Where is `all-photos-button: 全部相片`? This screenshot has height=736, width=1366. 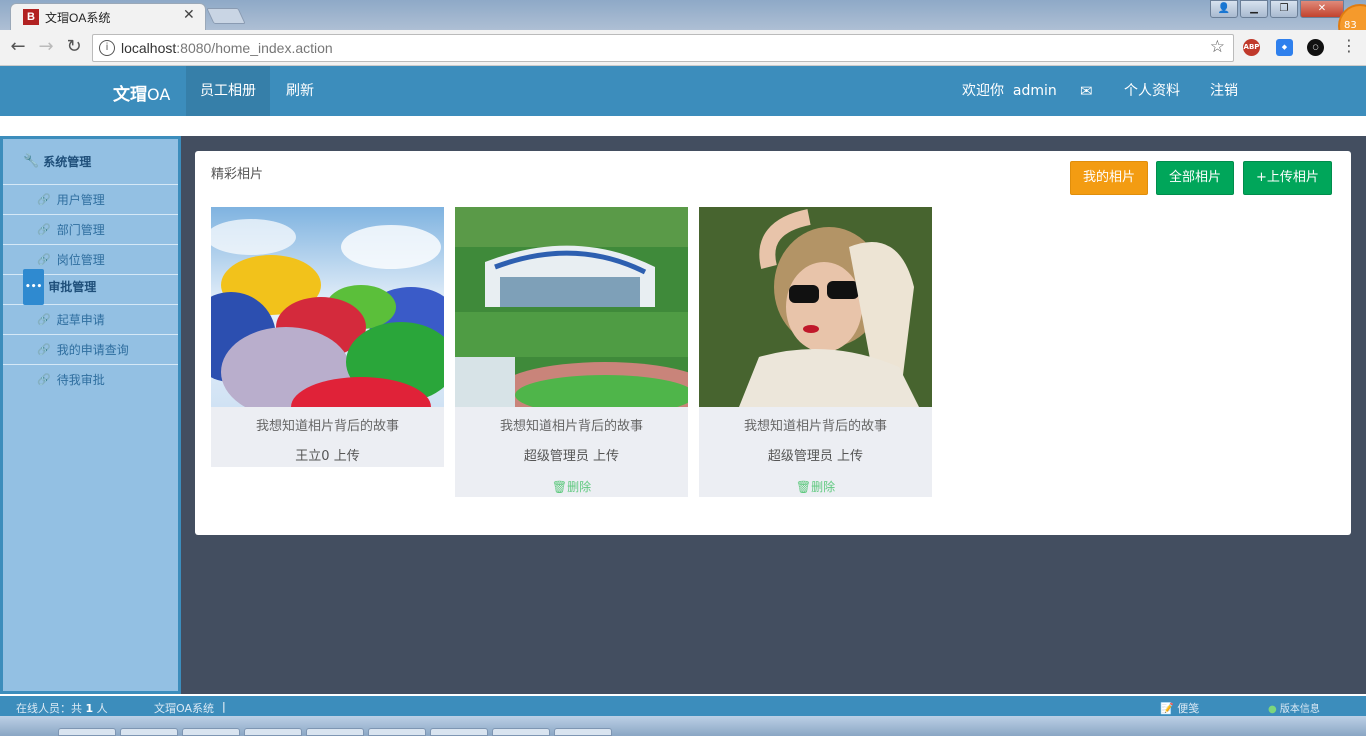 all-photos-button: 全部相片 is located at coordinates (1195, 178).